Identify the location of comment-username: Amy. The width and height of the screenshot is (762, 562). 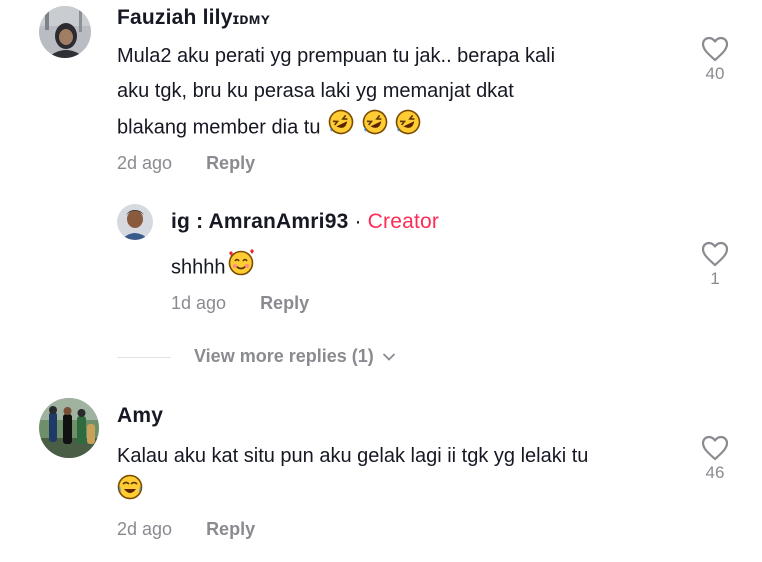
(140, 416).